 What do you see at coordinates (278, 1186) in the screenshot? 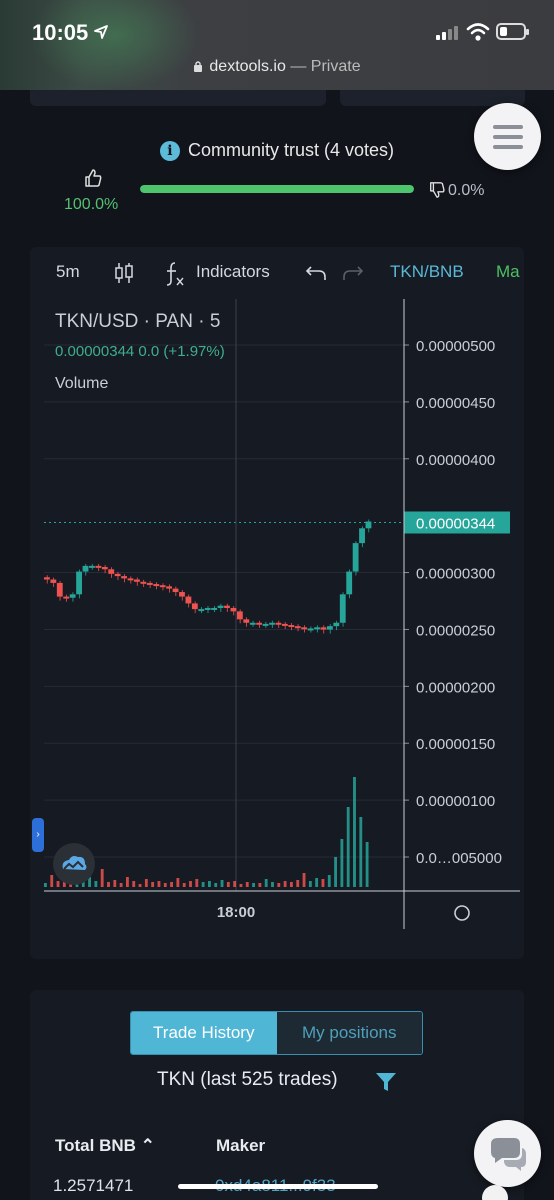
I see `home-indicator` at bounding box center [278, 1186].